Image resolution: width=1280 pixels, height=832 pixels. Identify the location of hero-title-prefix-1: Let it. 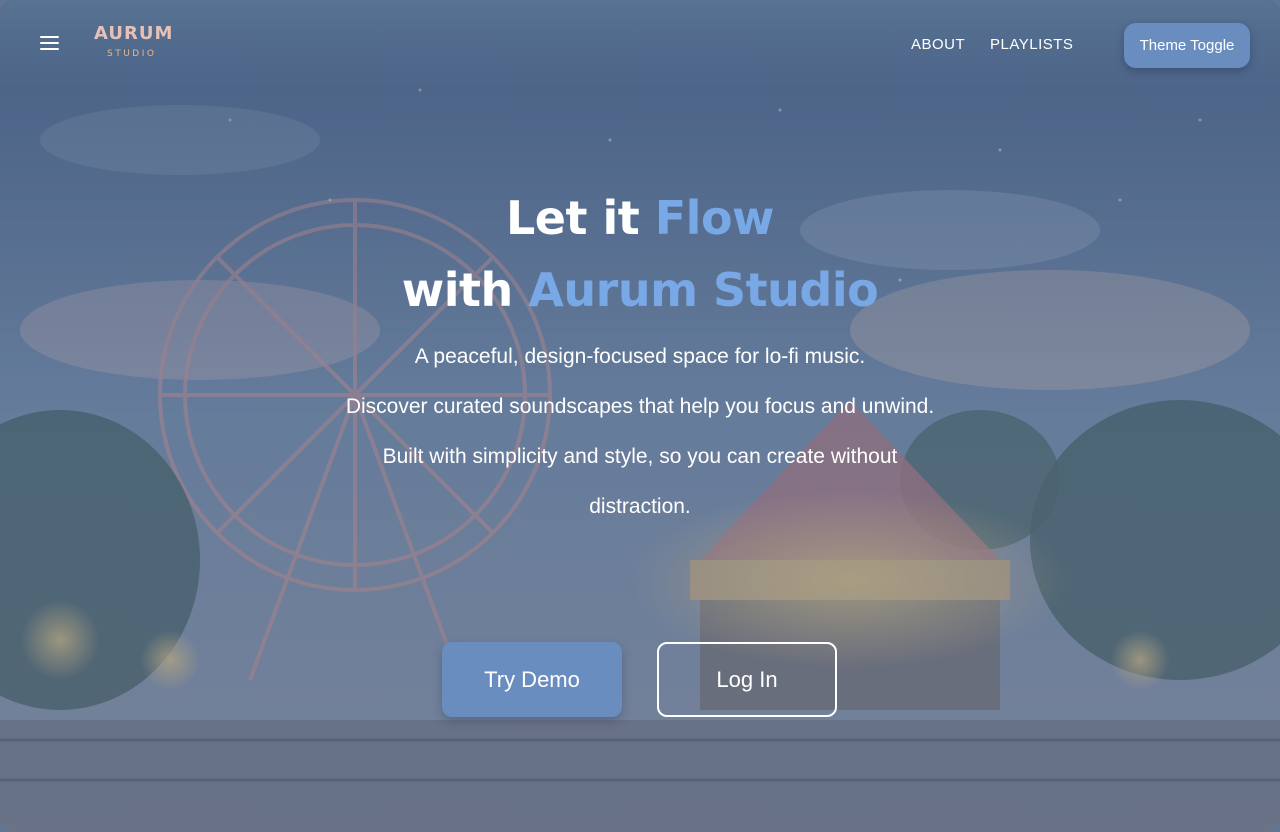
(580, 218).